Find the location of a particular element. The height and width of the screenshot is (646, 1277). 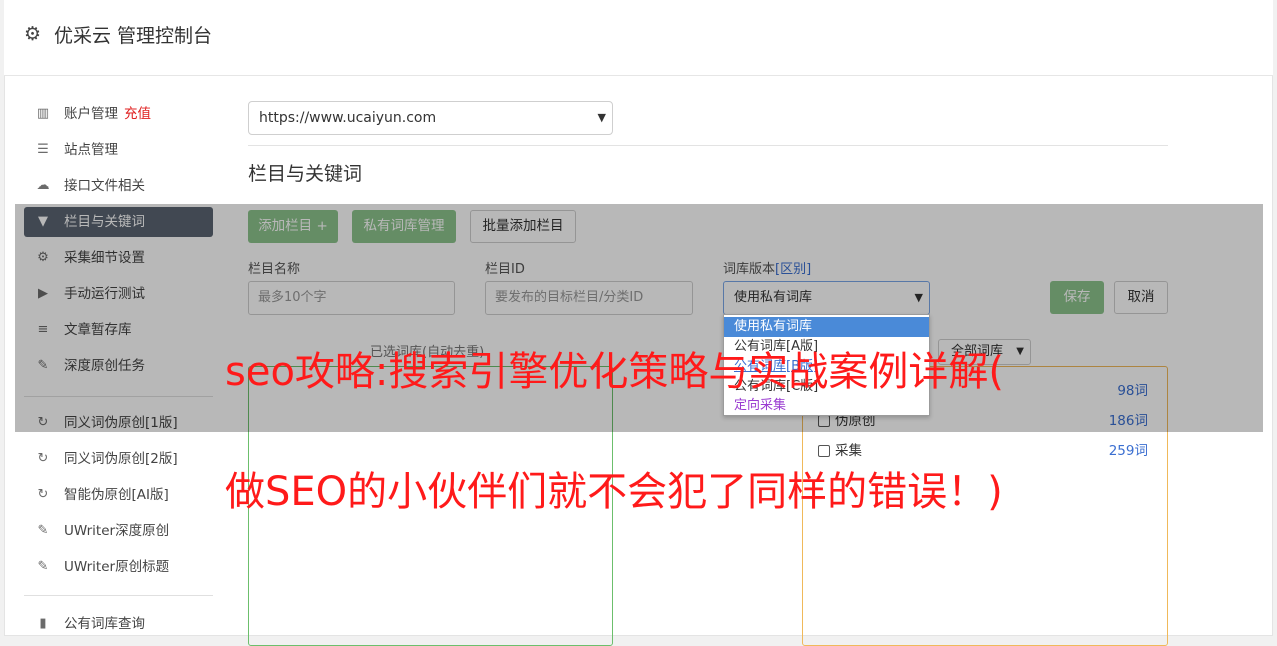

sidebar-item-uwriter-deep: ✎ UWriter深度原创 is located at coordinates (118, 531).